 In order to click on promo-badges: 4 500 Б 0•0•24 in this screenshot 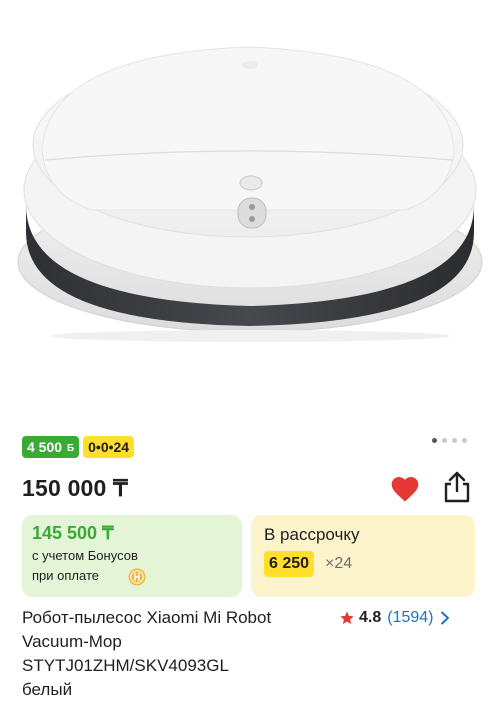, I will do `click(78, 447)`.